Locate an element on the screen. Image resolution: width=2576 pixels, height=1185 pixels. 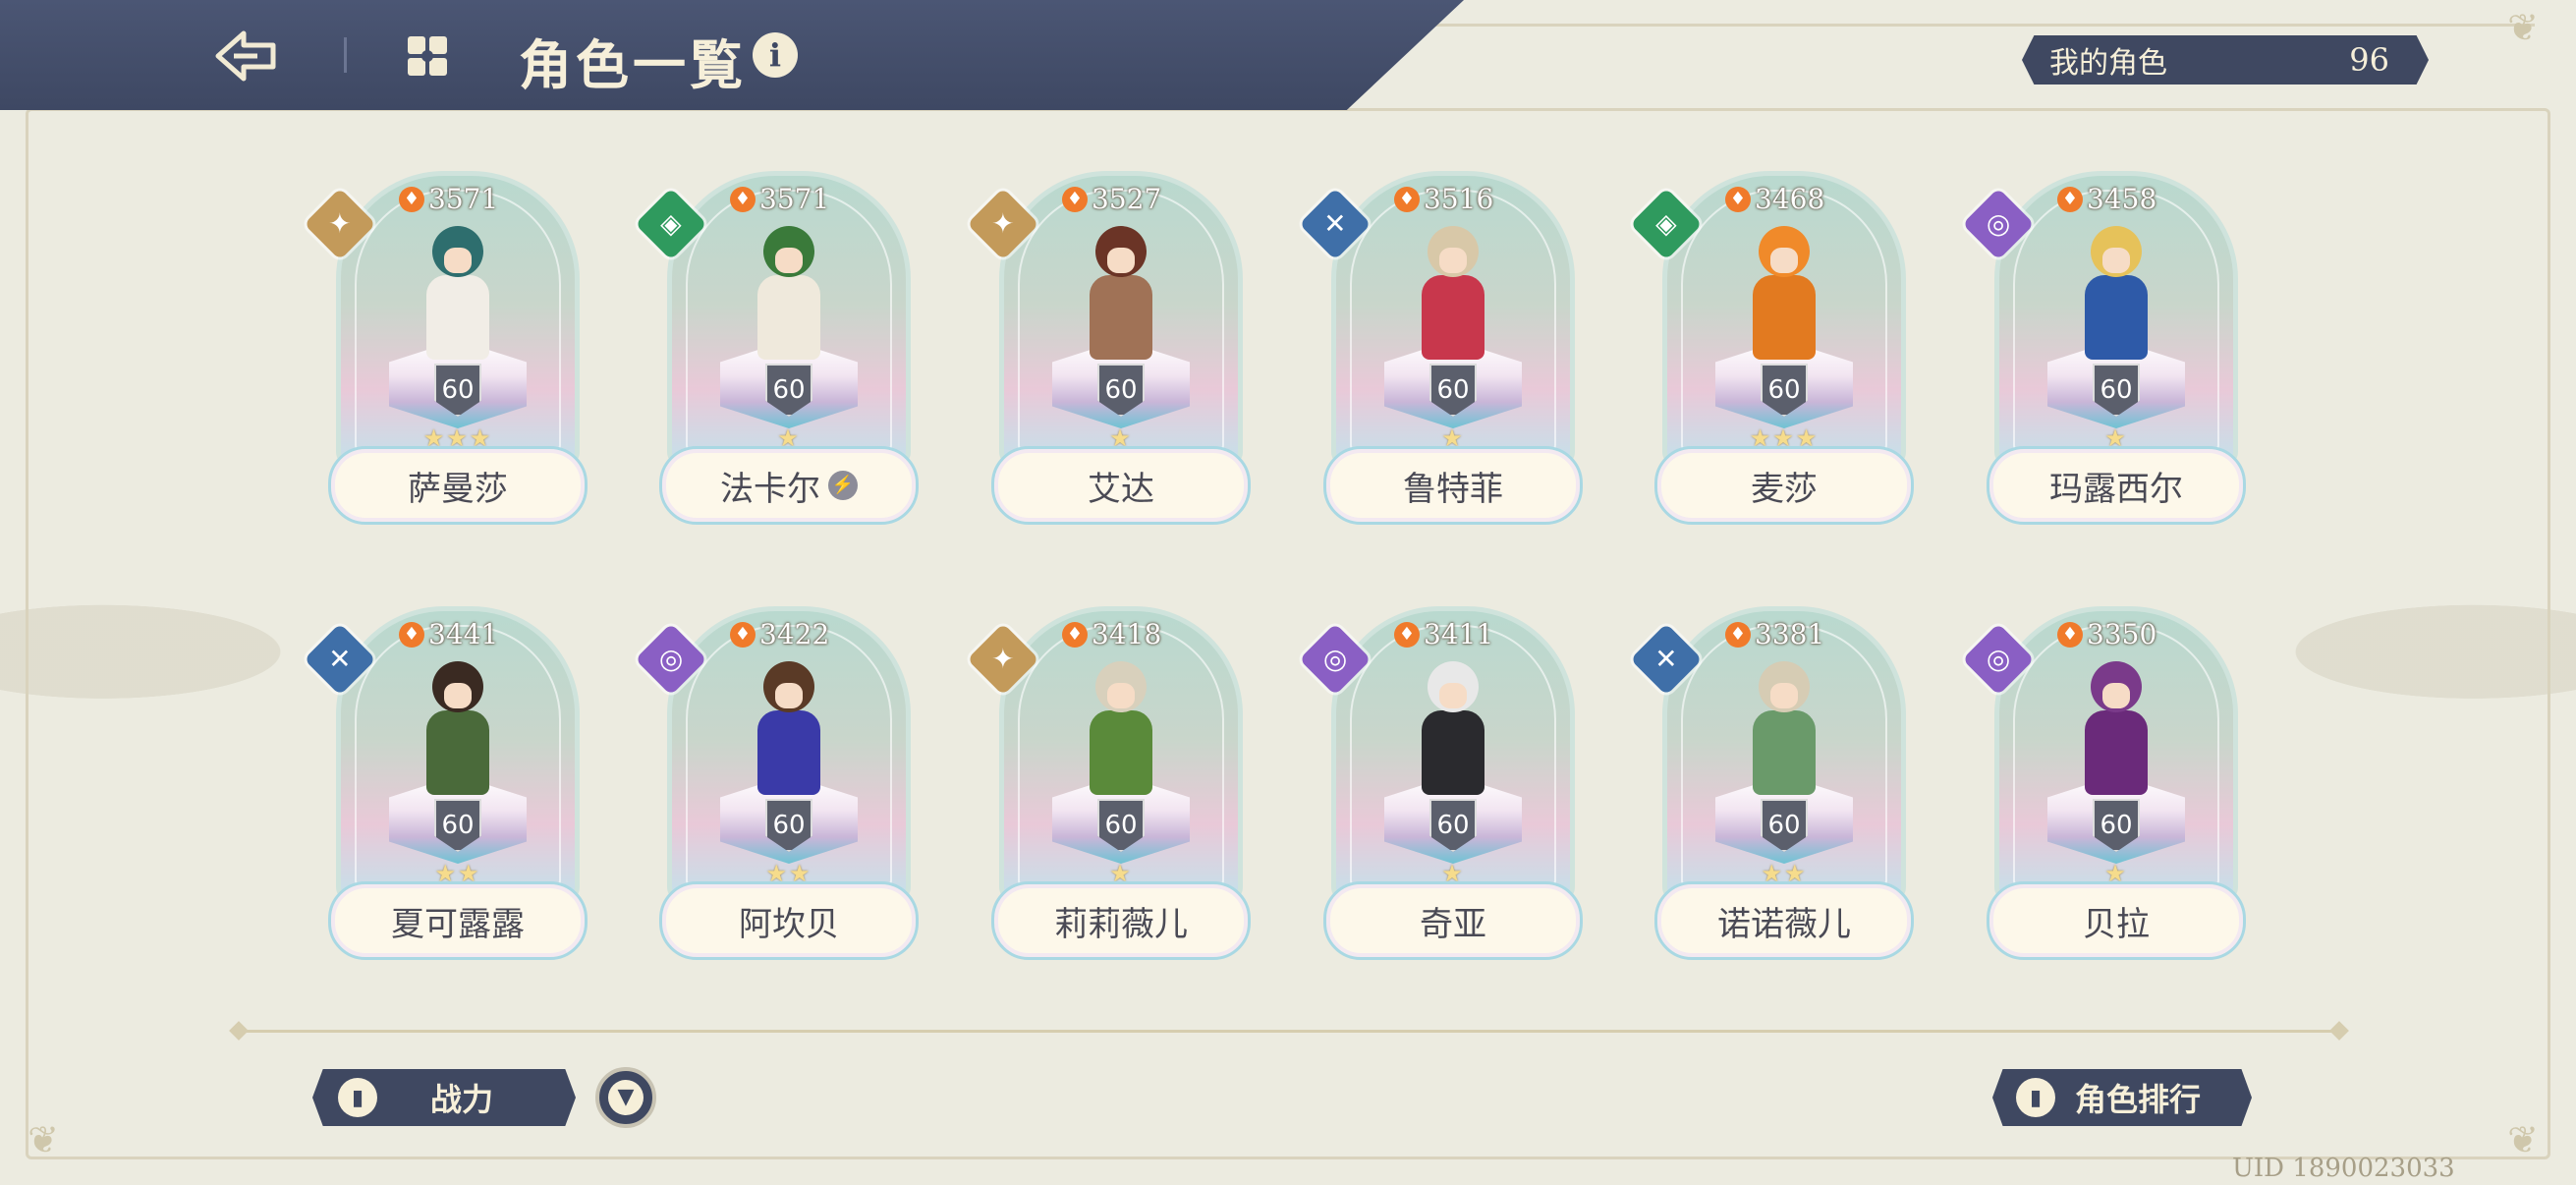
power-display: ♦ 3381 is located at coordinates (1774, 634).